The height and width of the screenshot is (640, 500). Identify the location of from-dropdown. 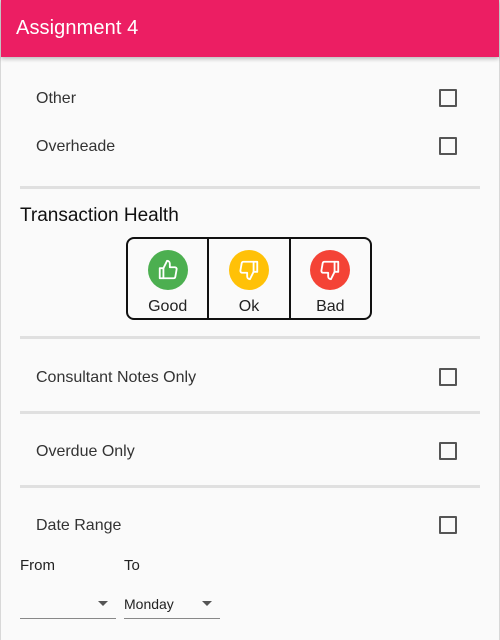
(68, 604).